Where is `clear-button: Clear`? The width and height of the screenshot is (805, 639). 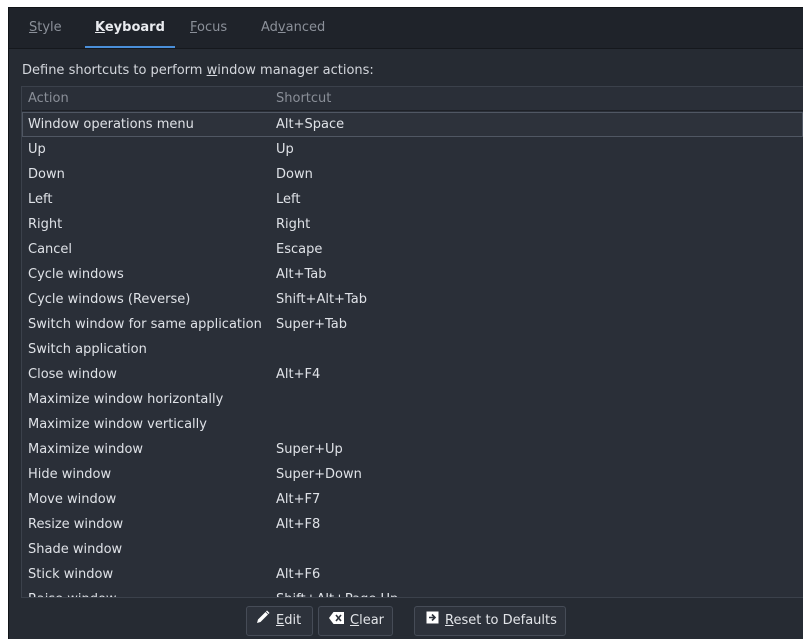 clear-button: Clear is located at coordinates (355, 621).